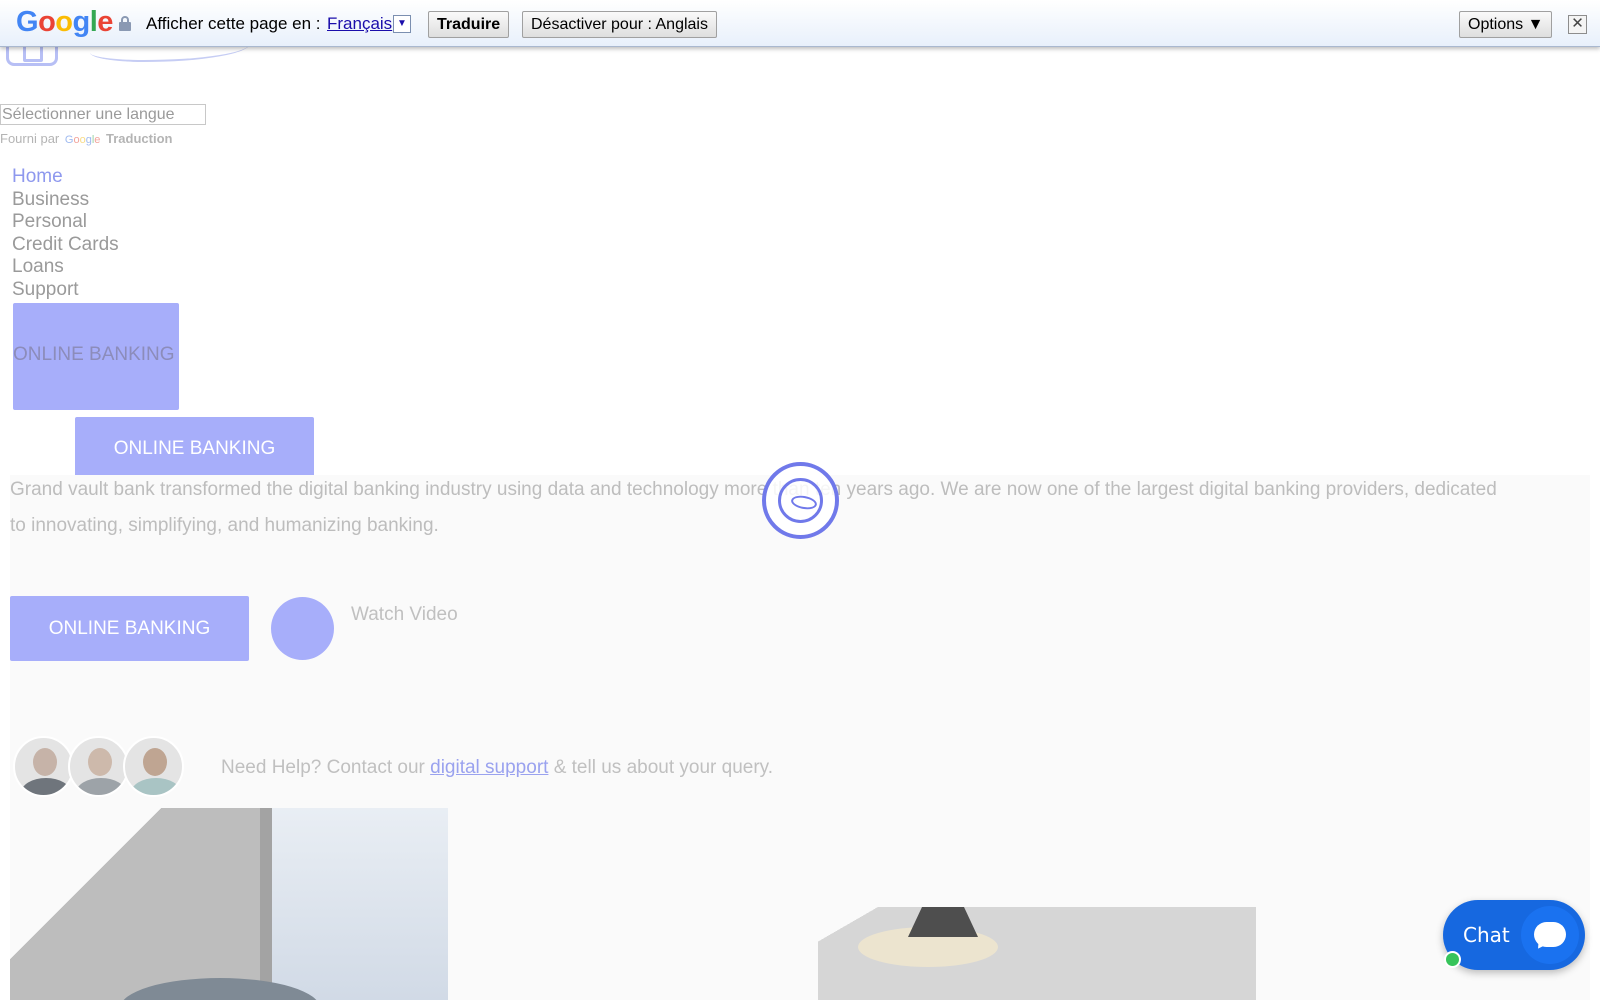 The width and height of the screenshot is (1600, 1000). Describe the element at coordinates (129, 628) in the screenshot. I see `online-banking-hero-button: ONLINE BANKING` at that location.